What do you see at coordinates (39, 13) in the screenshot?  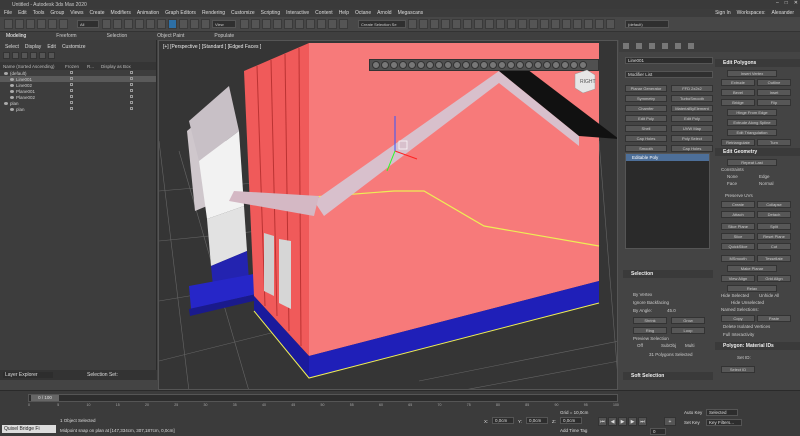 I see `menu-item: Tools` at bounding box center [39, 13].